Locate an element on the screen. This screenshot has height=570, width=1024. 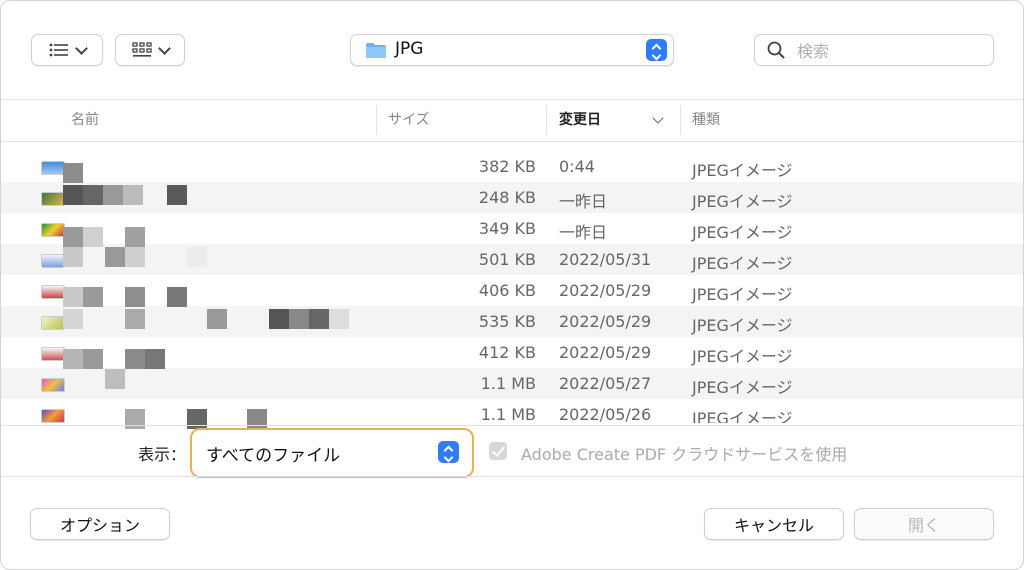
file-size: 406 KB is located at coordinates (507, 290).